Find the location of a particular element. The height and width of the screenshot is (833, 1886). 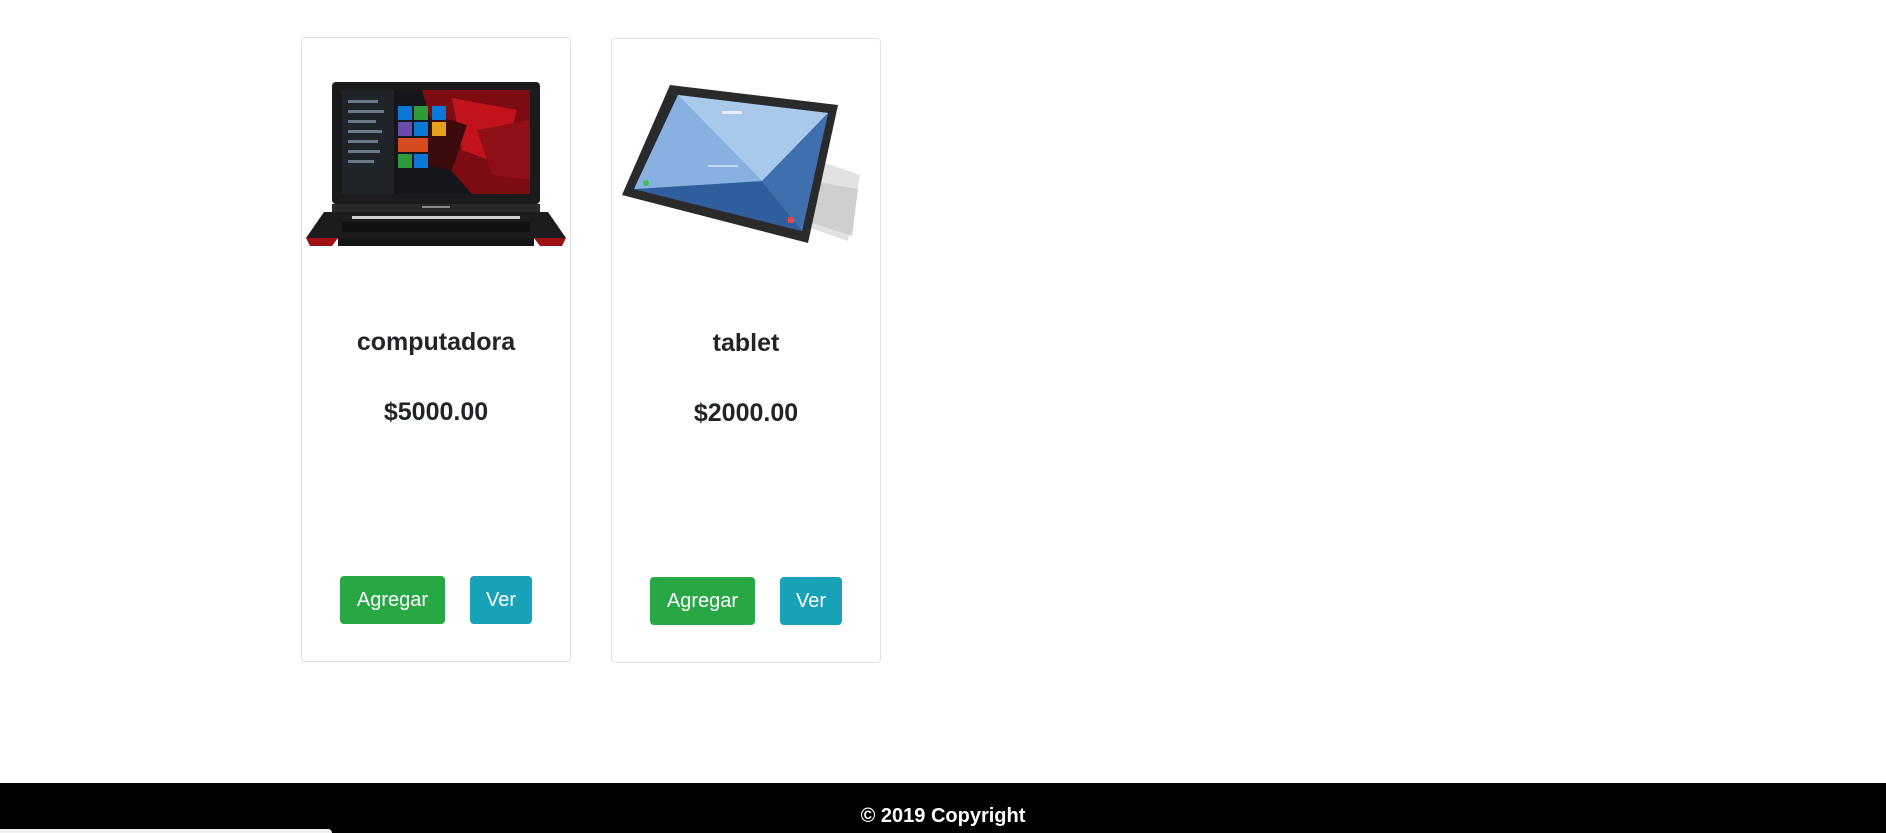

copyright-text: © 2019 Copyright is located at coordinates (943, 816).